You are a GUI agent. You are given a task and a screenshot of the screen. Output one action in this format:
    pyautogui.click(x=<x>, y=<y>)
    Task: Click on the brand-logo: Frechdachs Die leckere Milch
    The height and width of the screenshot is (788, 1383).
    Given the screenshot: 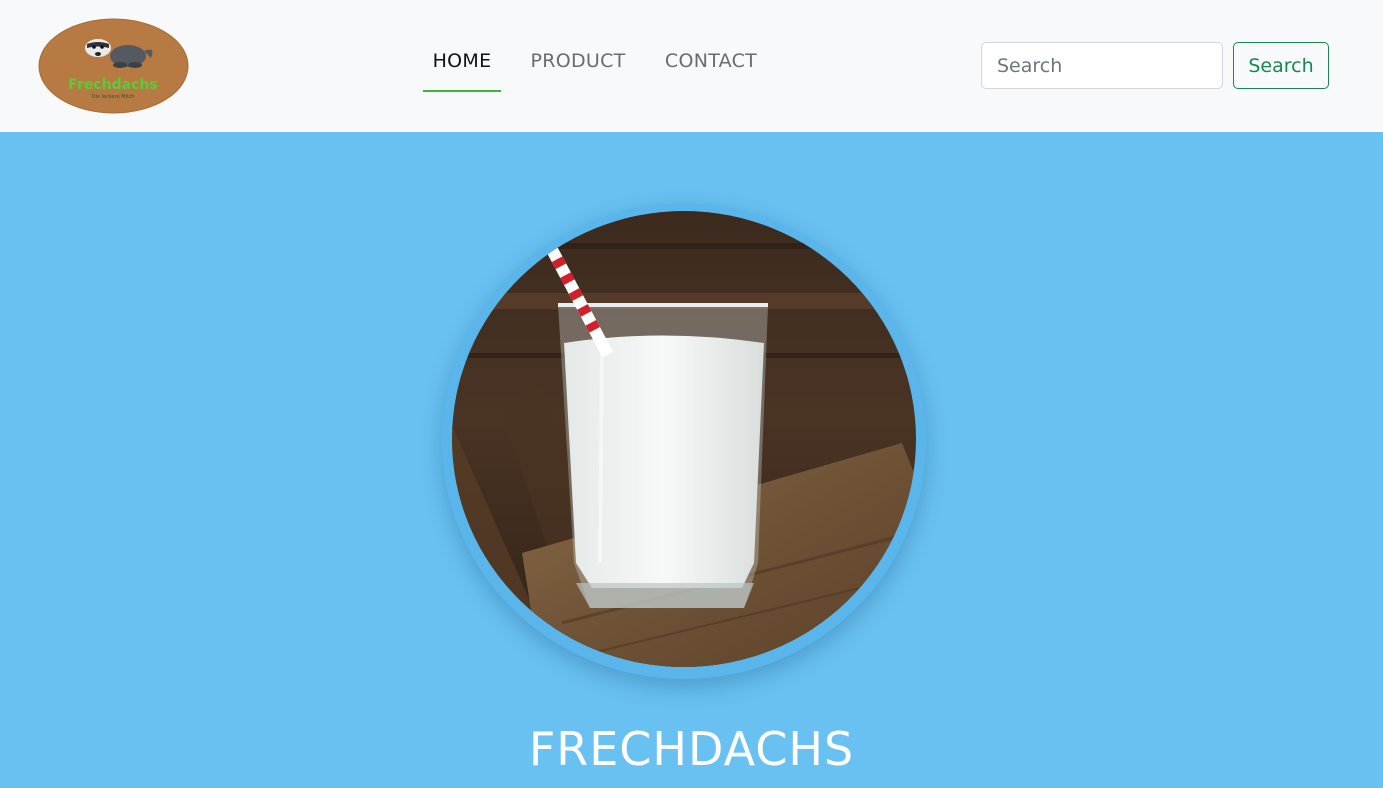 What is the action you would take?
    pyautogui.click(x=113, y=66)
    